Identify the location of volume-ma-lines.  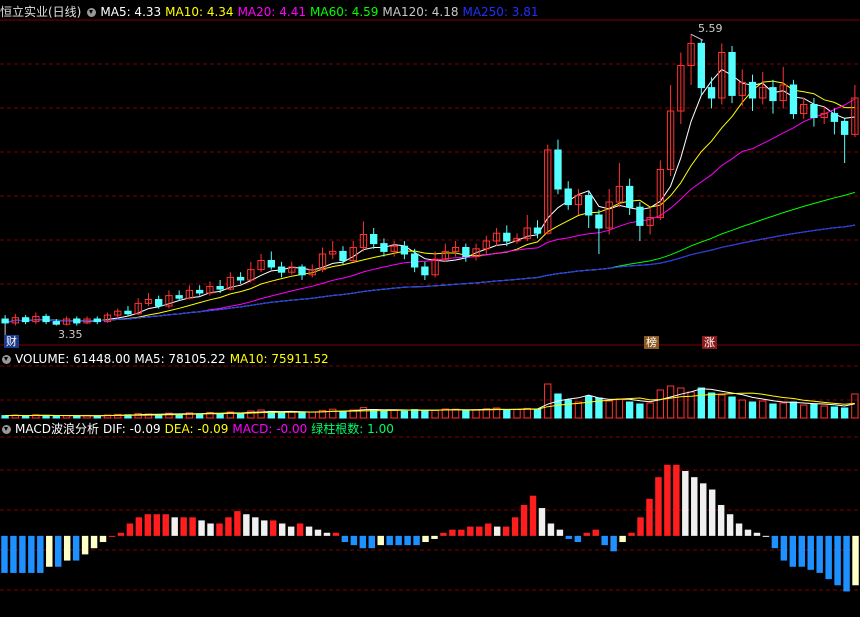
(430, 402).